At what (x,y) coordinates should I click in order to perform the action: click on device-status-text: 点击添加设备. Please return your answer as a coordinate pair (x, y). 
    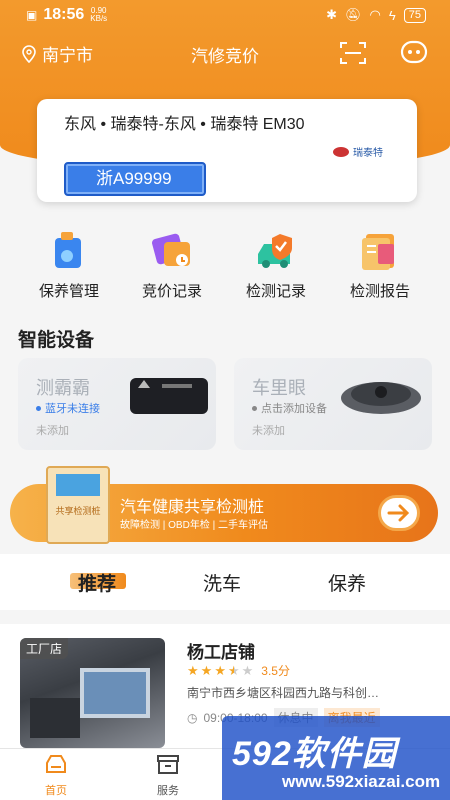
    Looking at the image, I should click on (294, 409).